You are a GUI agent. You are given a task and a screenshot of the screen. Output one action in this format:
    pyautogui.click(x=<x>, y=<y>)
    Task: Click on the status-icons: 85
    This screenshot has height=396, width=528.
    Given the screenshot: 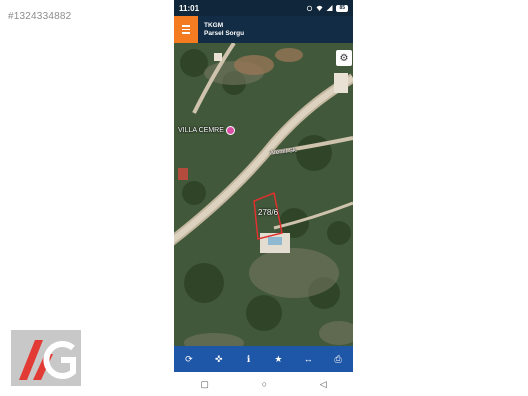 What is the action you would take?
    pyautogui.click(x=327, y=8)
    